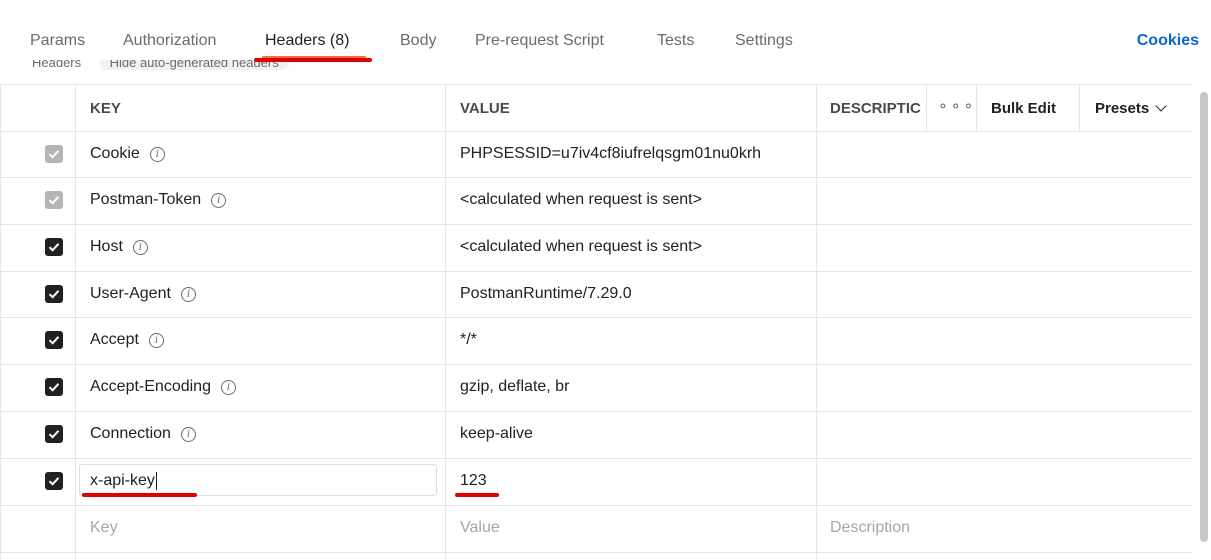 The image size is (1211, 560). Describe the element at coordinates (596, 528) in the screenshot. I see `new-header-row: Key Value Description` at that location.